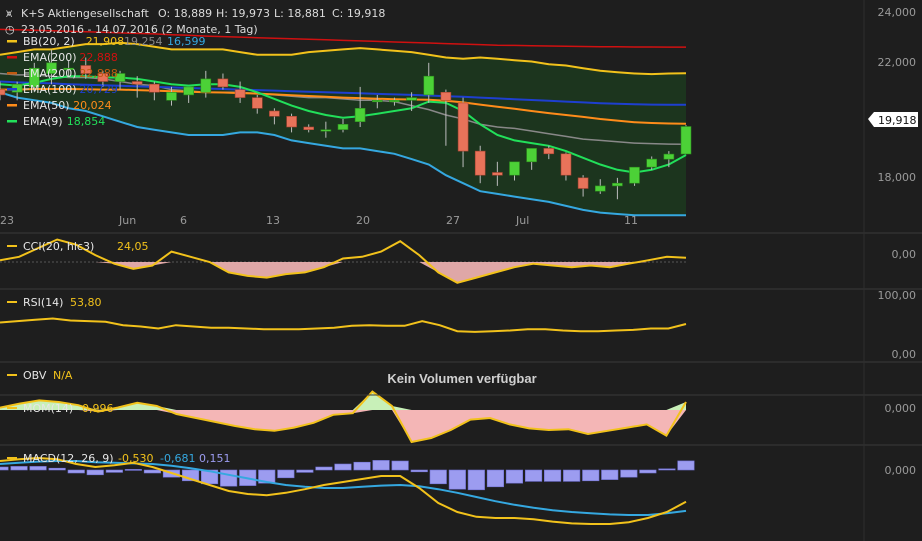 The width and height of the screenshot is (922, 541). Describe the element at coordinates (68, 458) in the screenshot. I see `macd-name: MACD(12, 26, 9)` at that location.